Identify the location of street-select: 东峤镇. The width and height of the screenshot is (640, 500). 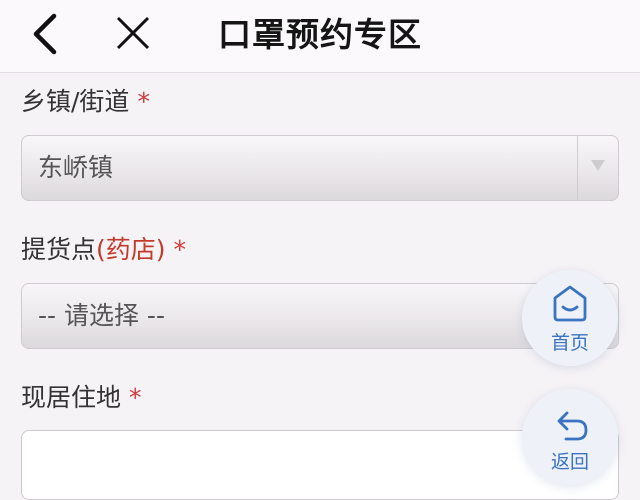
(320, 168).